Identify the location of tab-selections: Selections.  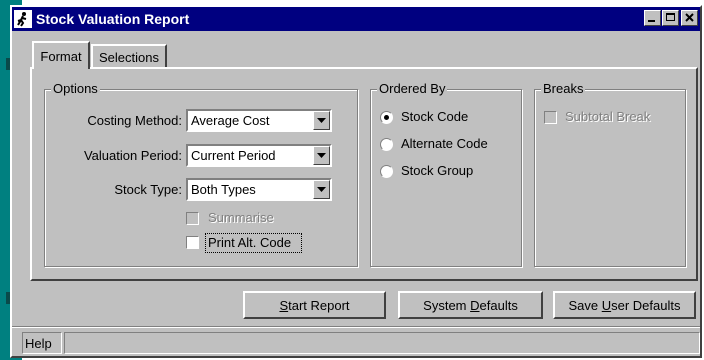
(129, 56).